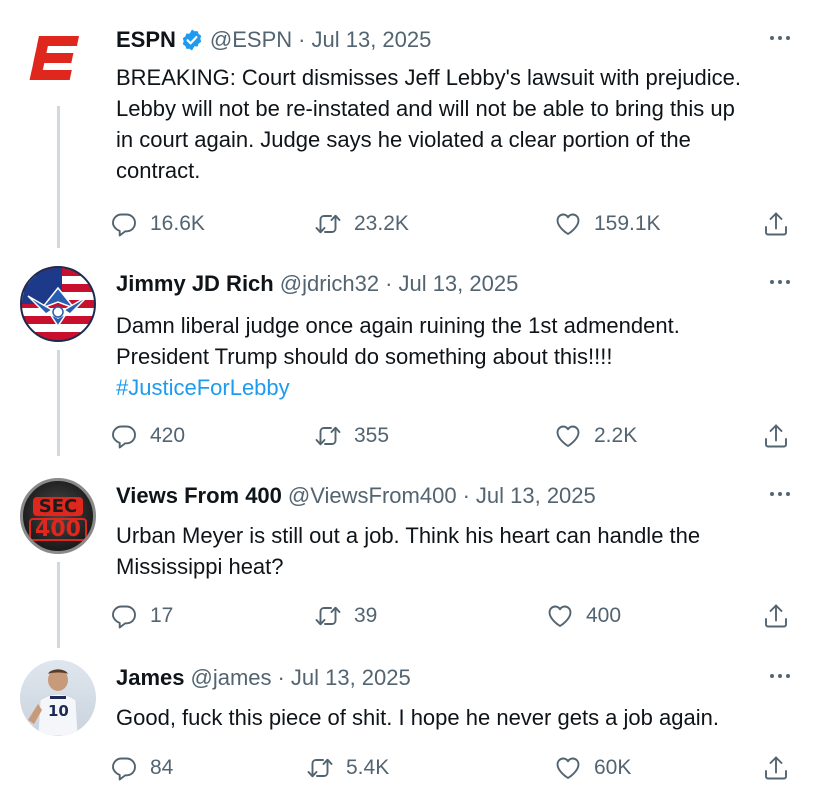  Describe the element at coordinates (604, 615) in the screenshot. I see `like-count: 400` at that location.